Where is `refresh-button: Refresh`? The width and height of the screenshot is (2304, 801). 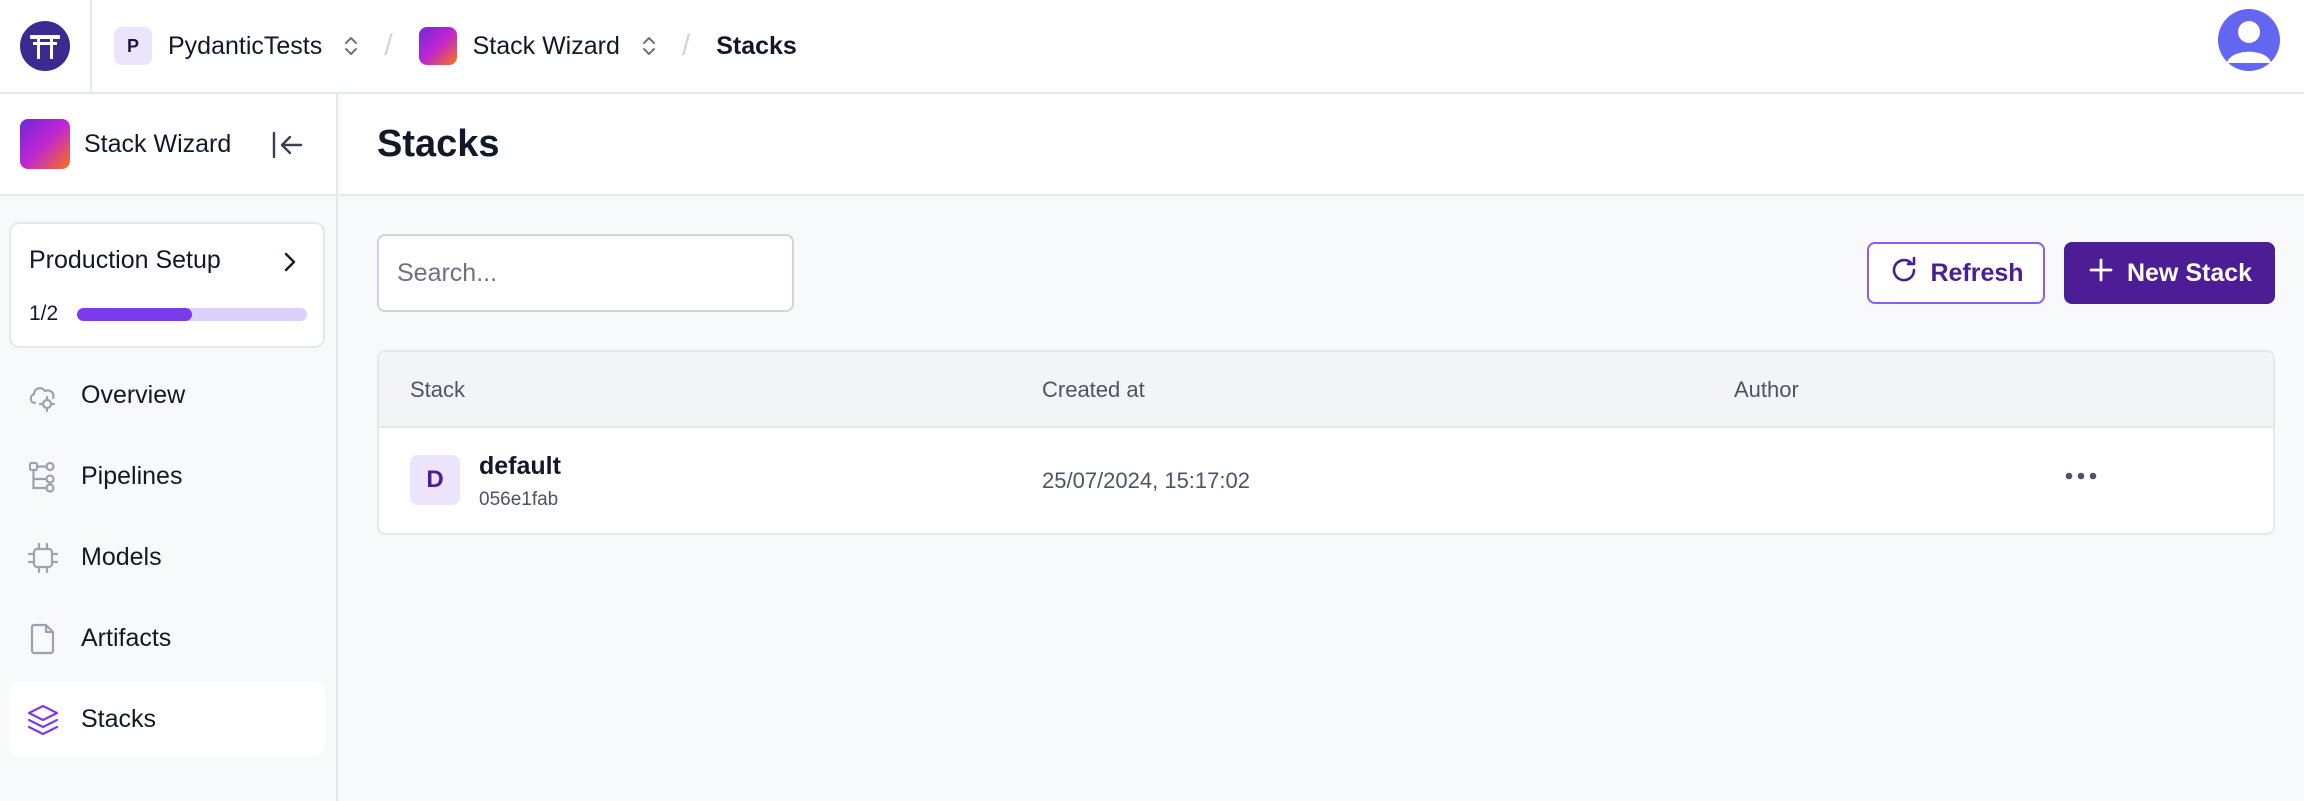 refresh-button: Refresh is located at coordinates (1956, 273).